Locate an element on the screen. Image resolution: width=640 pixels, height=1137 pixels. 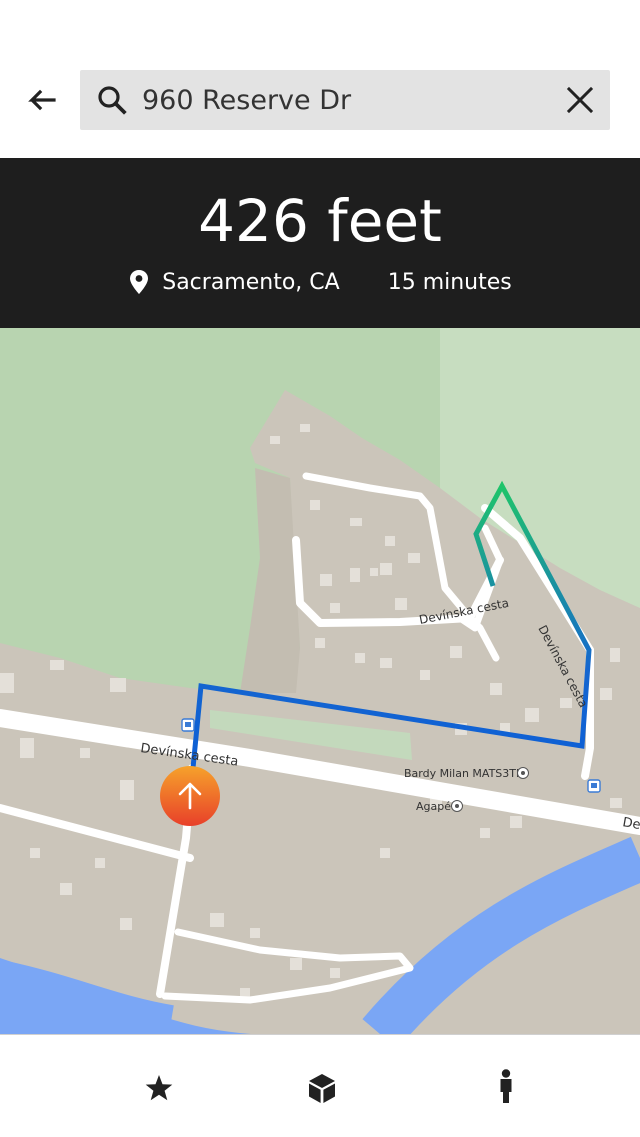
arrow-left-icon is located at coordinates (42, 100).